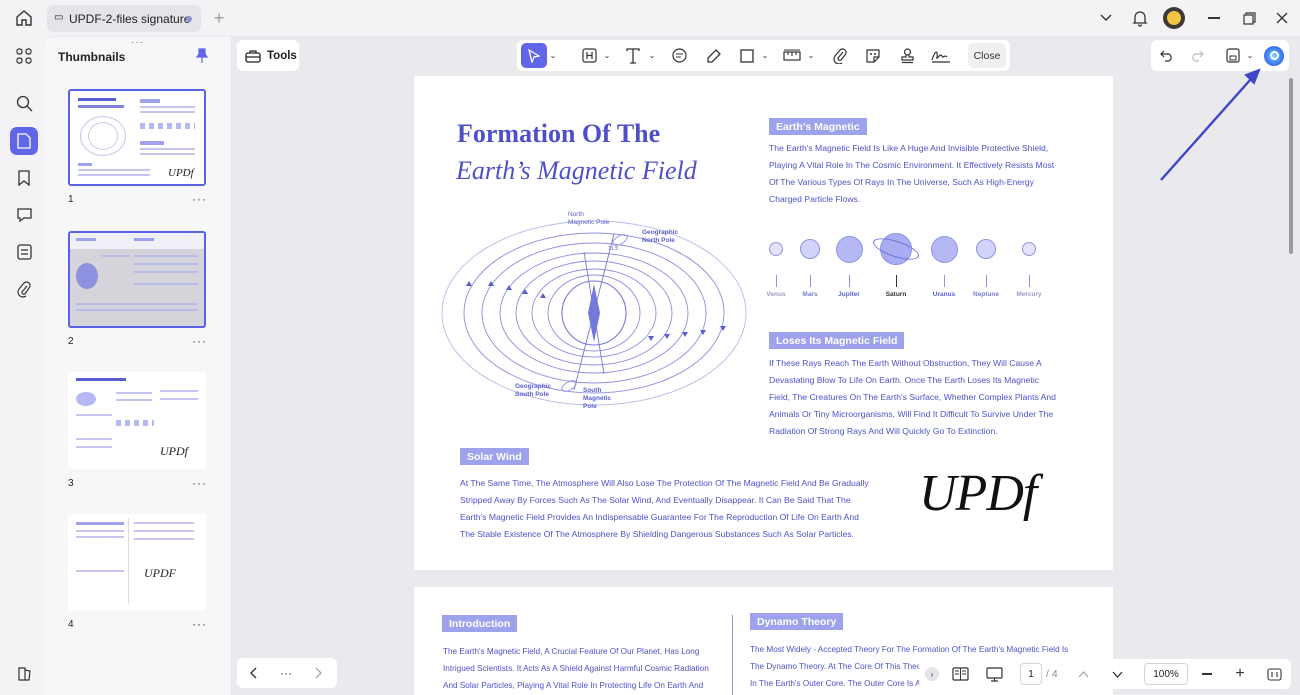 This screenshot has width=1300, height=695. What do you see at coordinates (282, 55) in the screenshot?
I see `tools-label: Tools` at bounding box center [282, 55].